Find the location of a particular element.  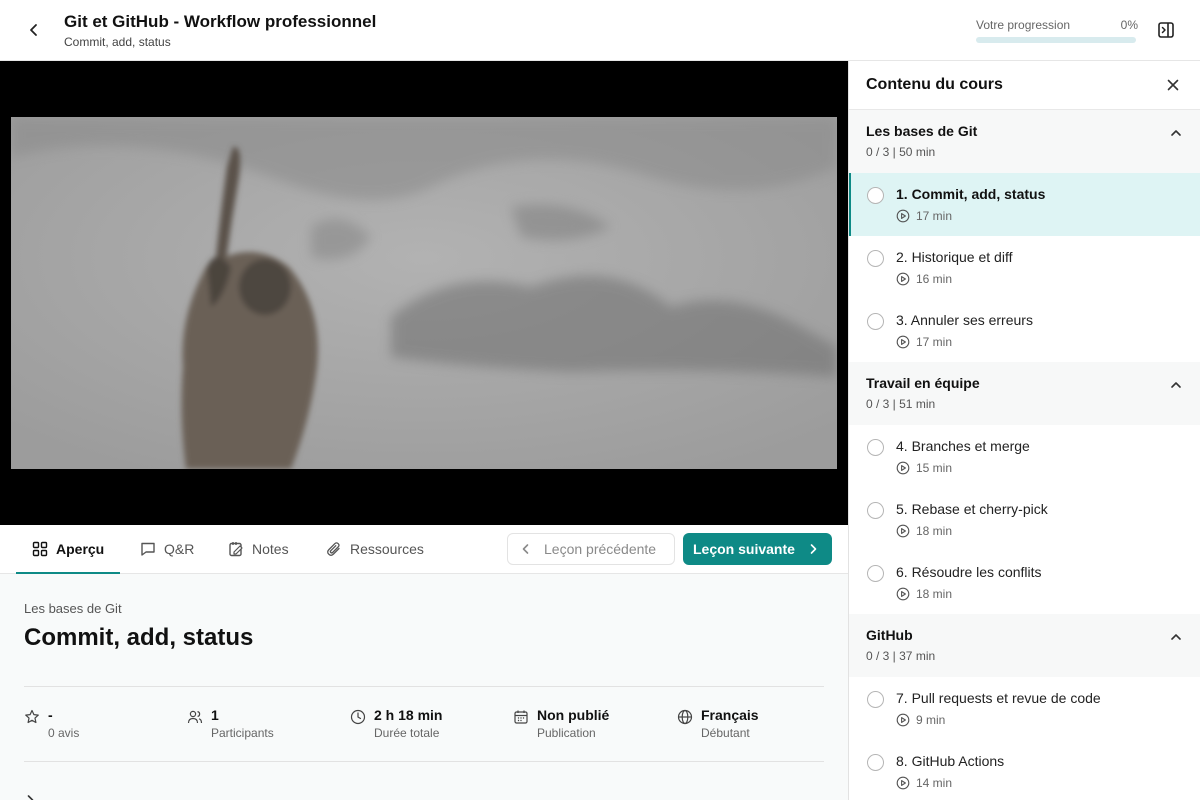

lesson-item-7: 7. Pull requests et revue de code 9 min is located at coordinates (1024, 708).